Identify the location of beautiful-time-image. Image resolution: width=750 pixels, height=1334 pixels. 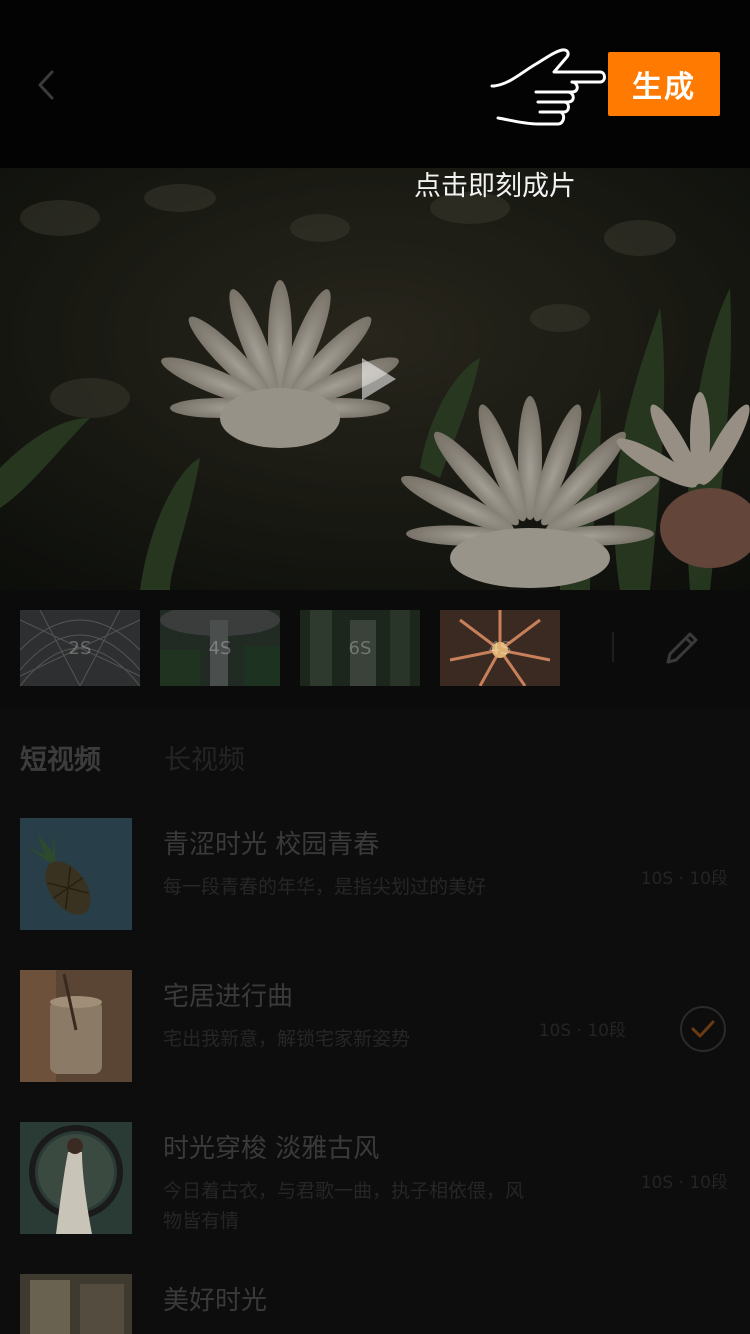
(76, 1304).